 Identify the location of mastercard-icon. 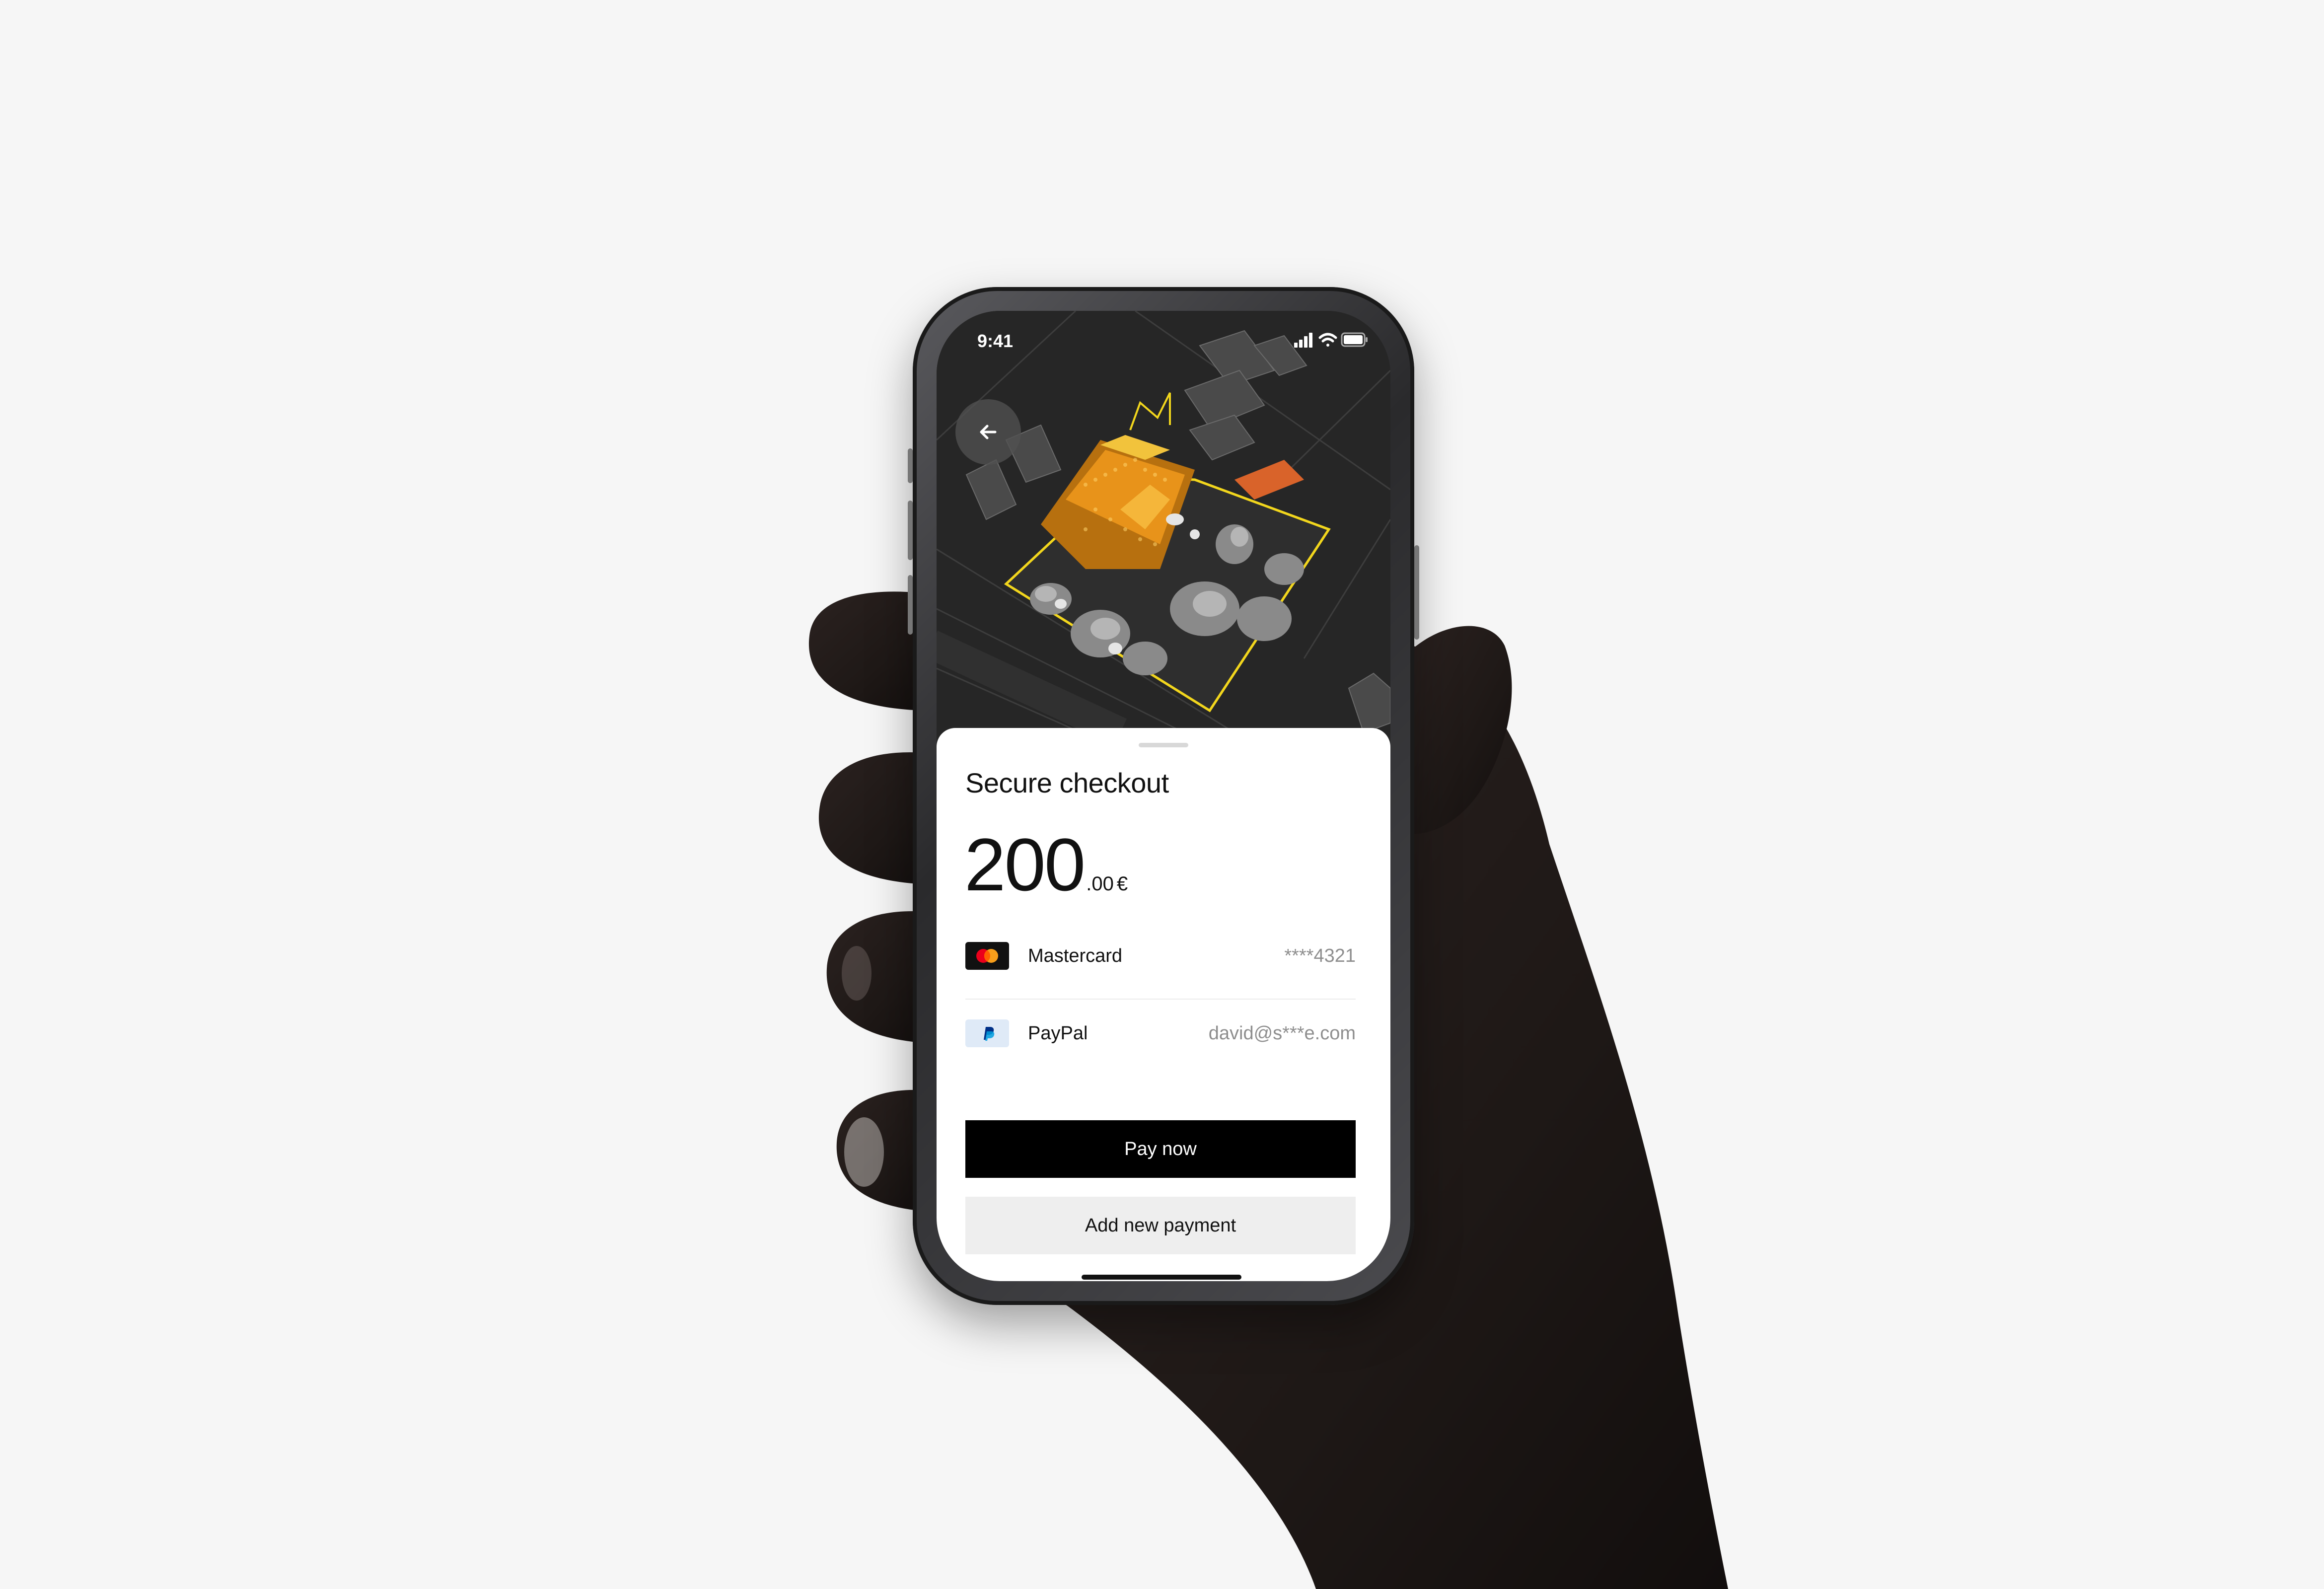
(987, 956).